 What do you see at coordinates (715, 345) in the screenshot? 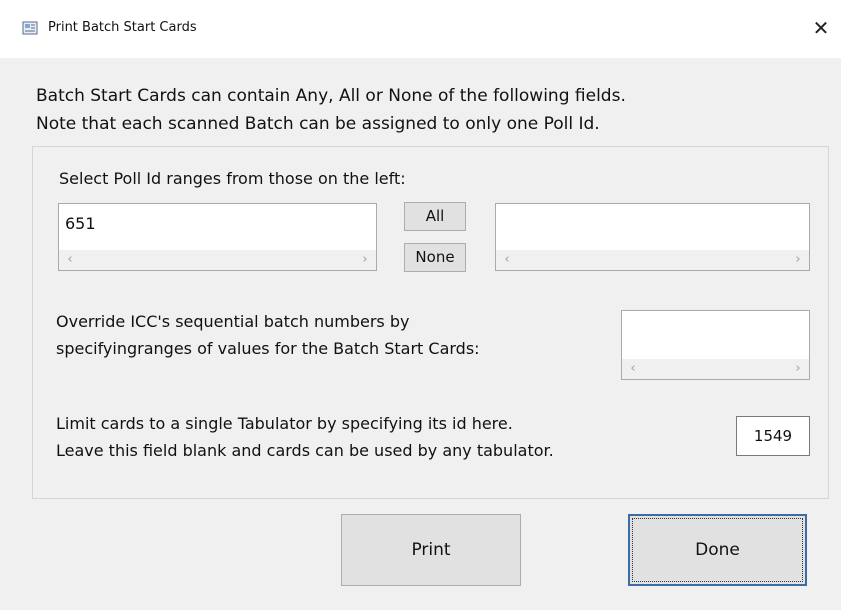
I see `batch-number-range-list: ‹ ›` at bounding box center [715, 345].